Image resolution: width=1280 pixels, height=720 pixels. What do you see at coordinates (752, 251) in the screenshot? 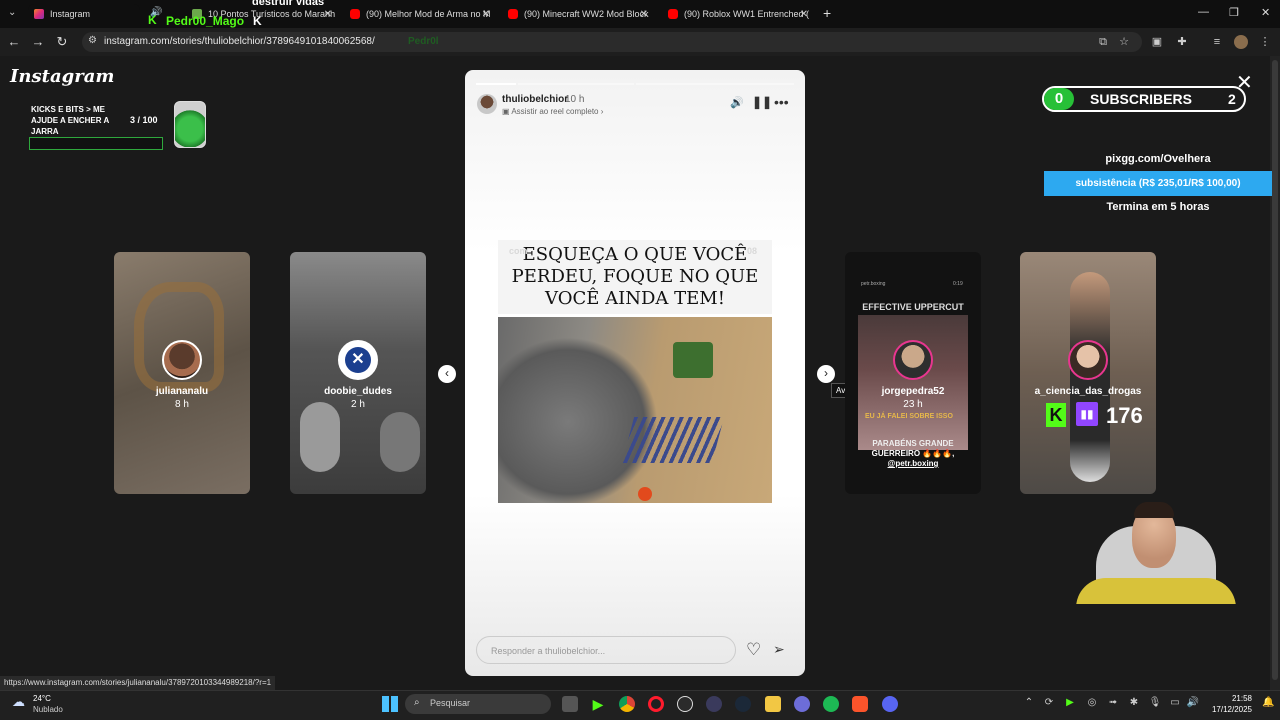
I see `quote-ghost-right: 08` at bounding box center [752, 251].